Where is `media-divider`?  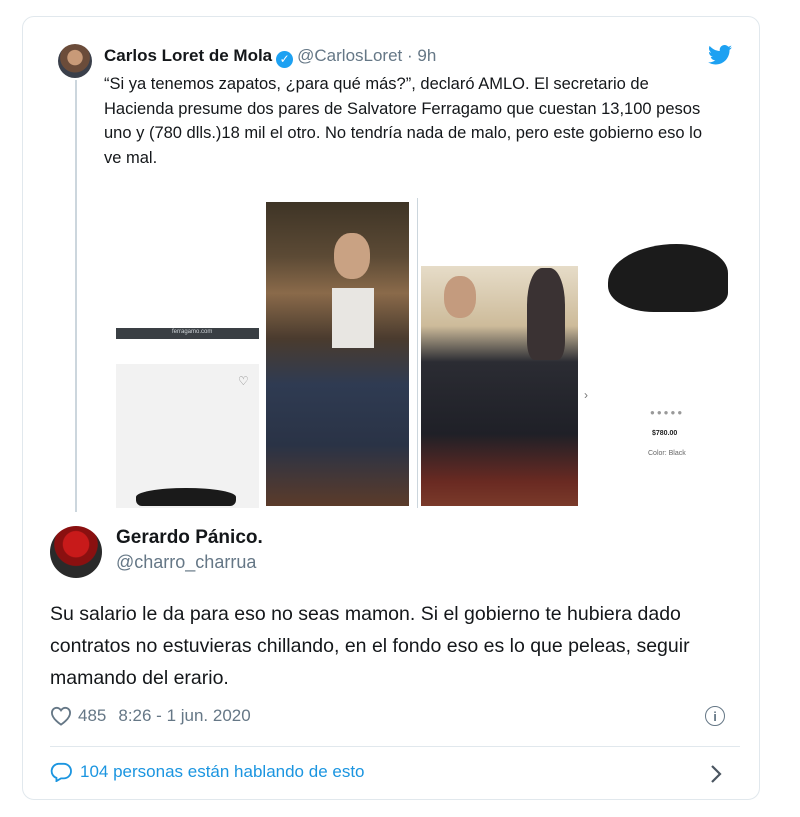 media-divider is located at coordinates (417, 353).